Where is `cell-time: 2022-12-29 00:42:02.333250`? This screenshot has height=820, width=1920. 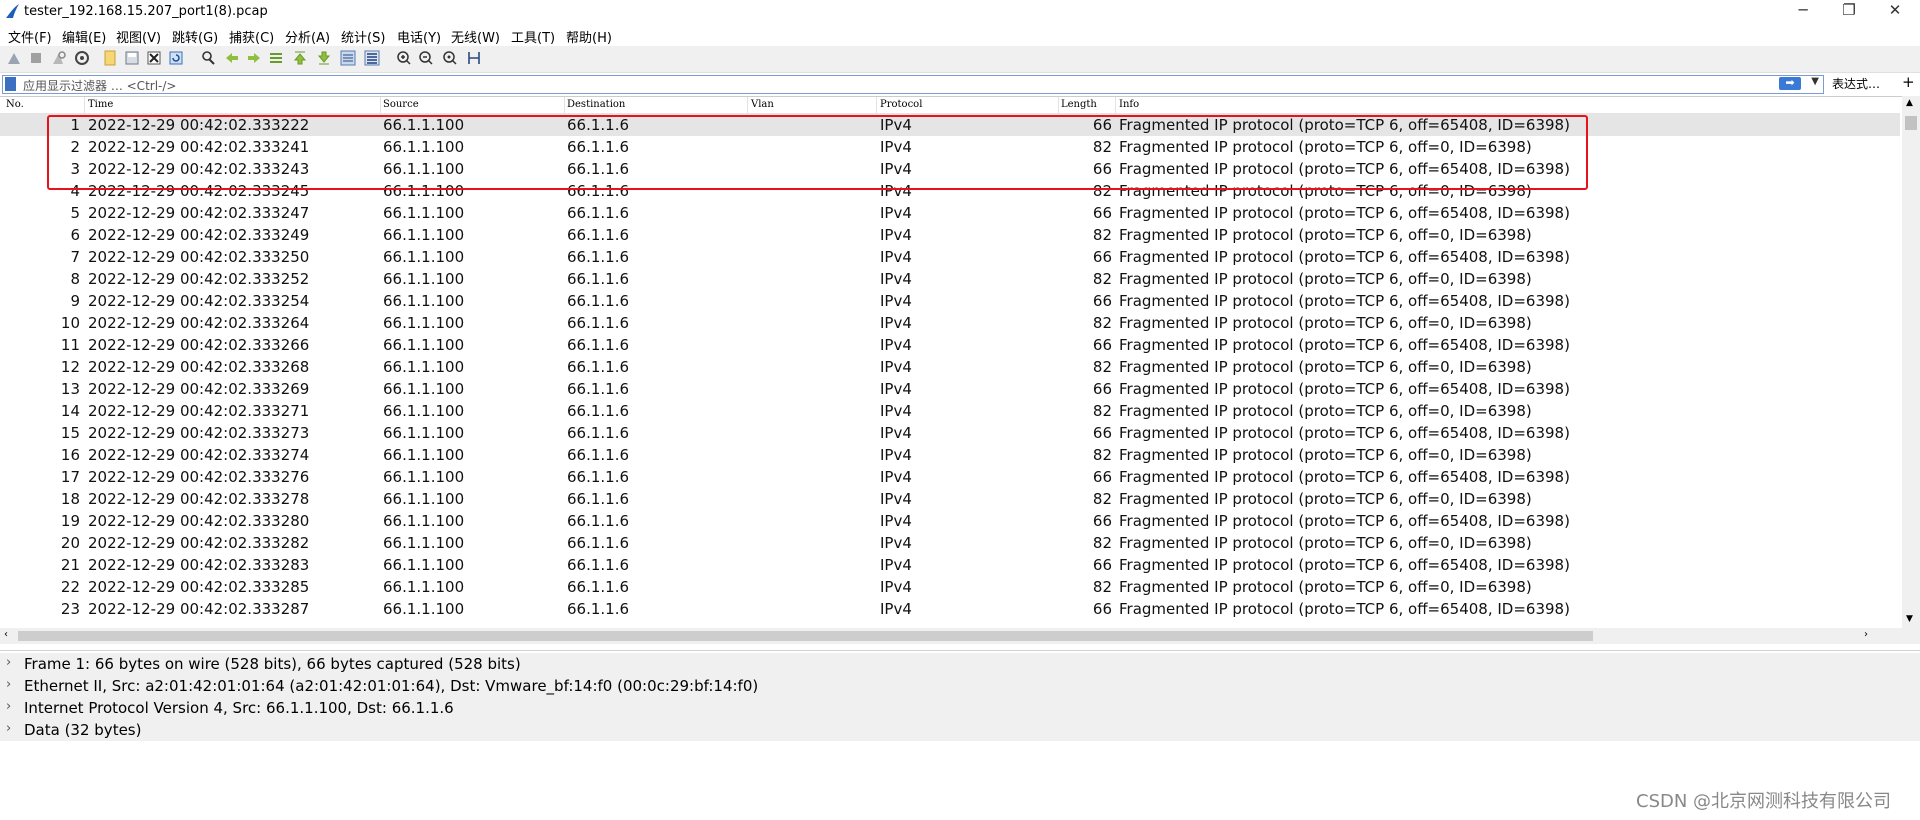 cell-time: 2022-12-29 00:42:02.333250 is located at coordinates (199, 257).